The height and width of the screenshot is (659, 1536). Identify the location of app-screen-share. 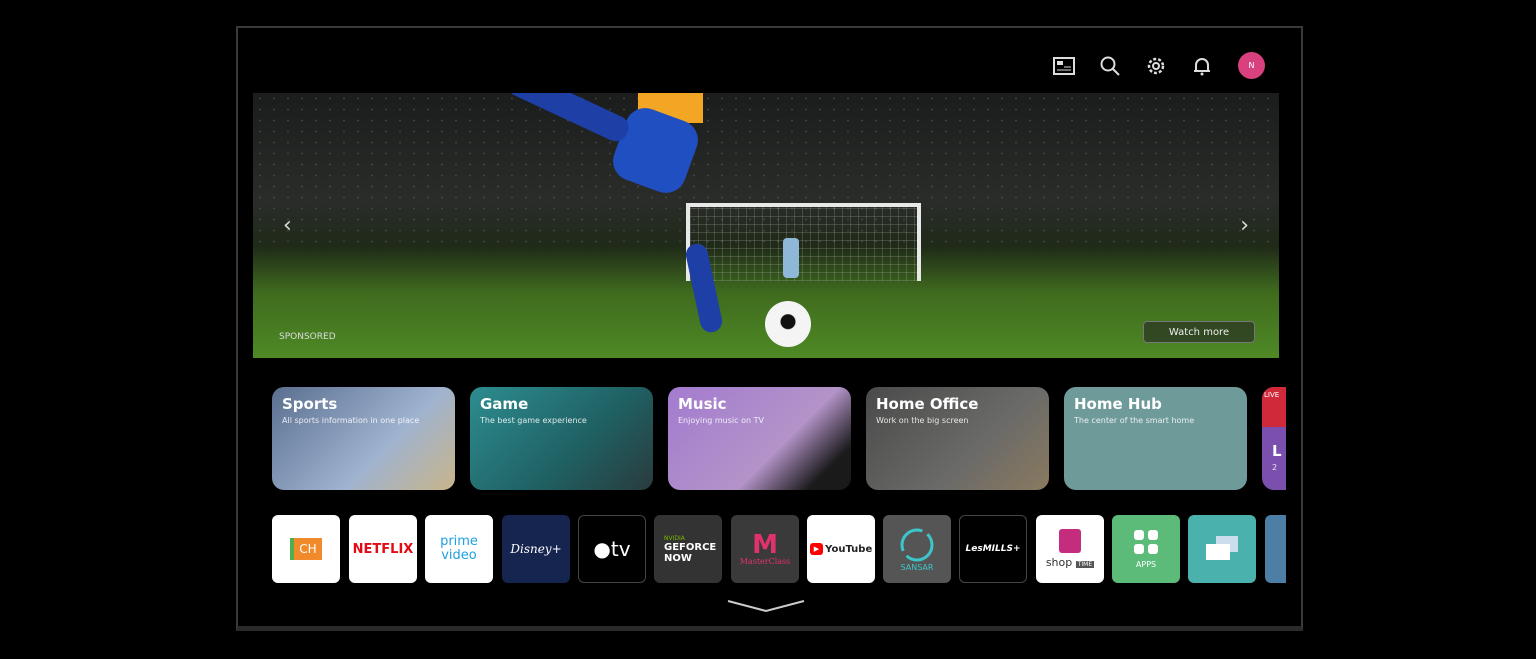
(1222, 549).